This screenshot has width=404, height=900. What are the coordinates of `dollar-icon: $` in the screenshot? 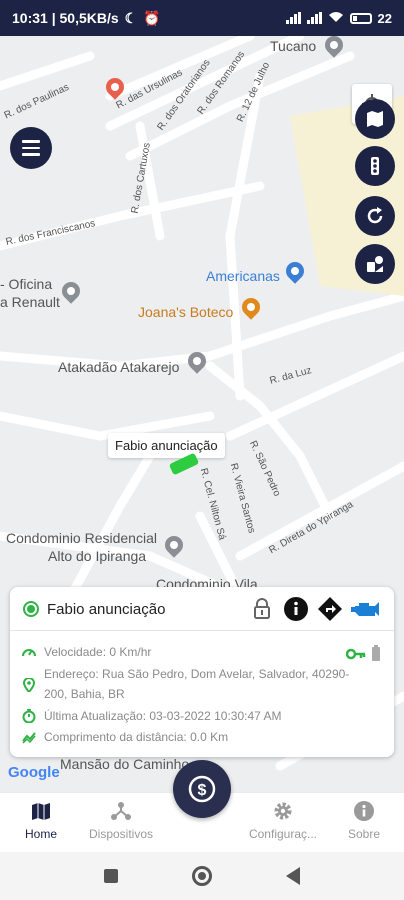 It's located at (202, 789).